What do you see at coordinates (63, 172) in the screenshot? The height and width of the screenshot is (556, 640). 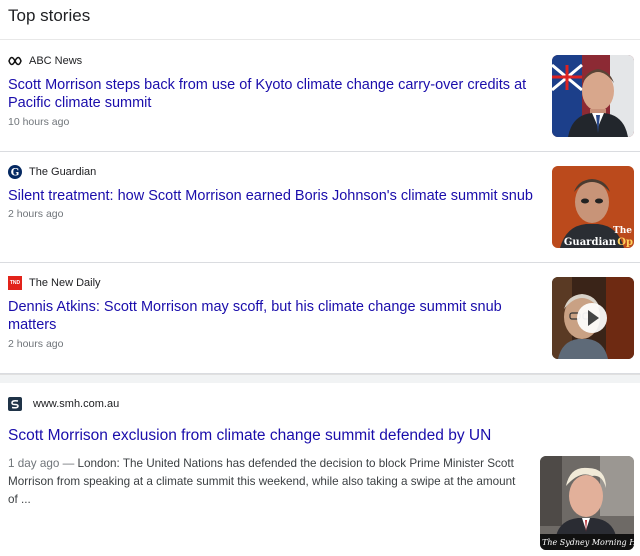 I see `source-name: The Guardian` at bounding box center [63, 172].